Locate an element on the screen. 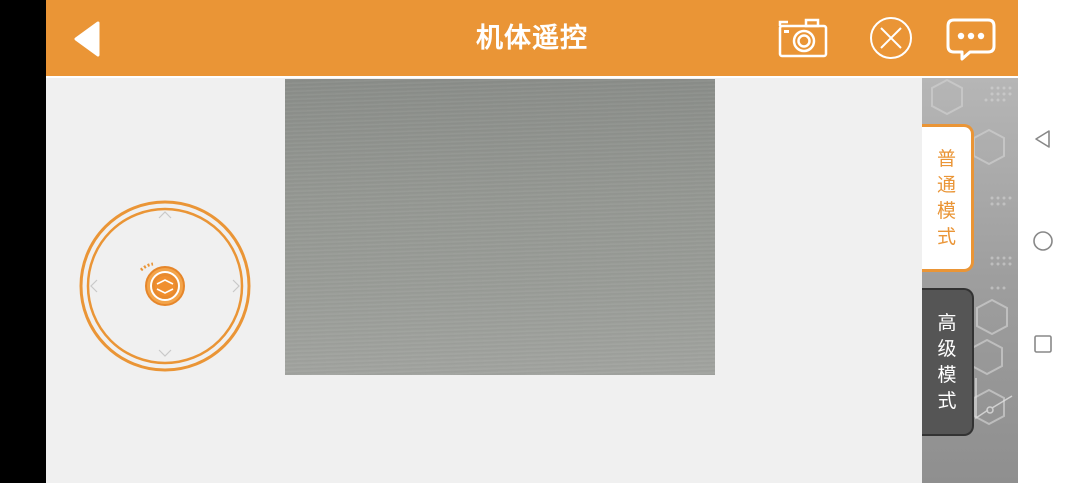  normal-mode-char: 式 is located at coordinates (946, 237).